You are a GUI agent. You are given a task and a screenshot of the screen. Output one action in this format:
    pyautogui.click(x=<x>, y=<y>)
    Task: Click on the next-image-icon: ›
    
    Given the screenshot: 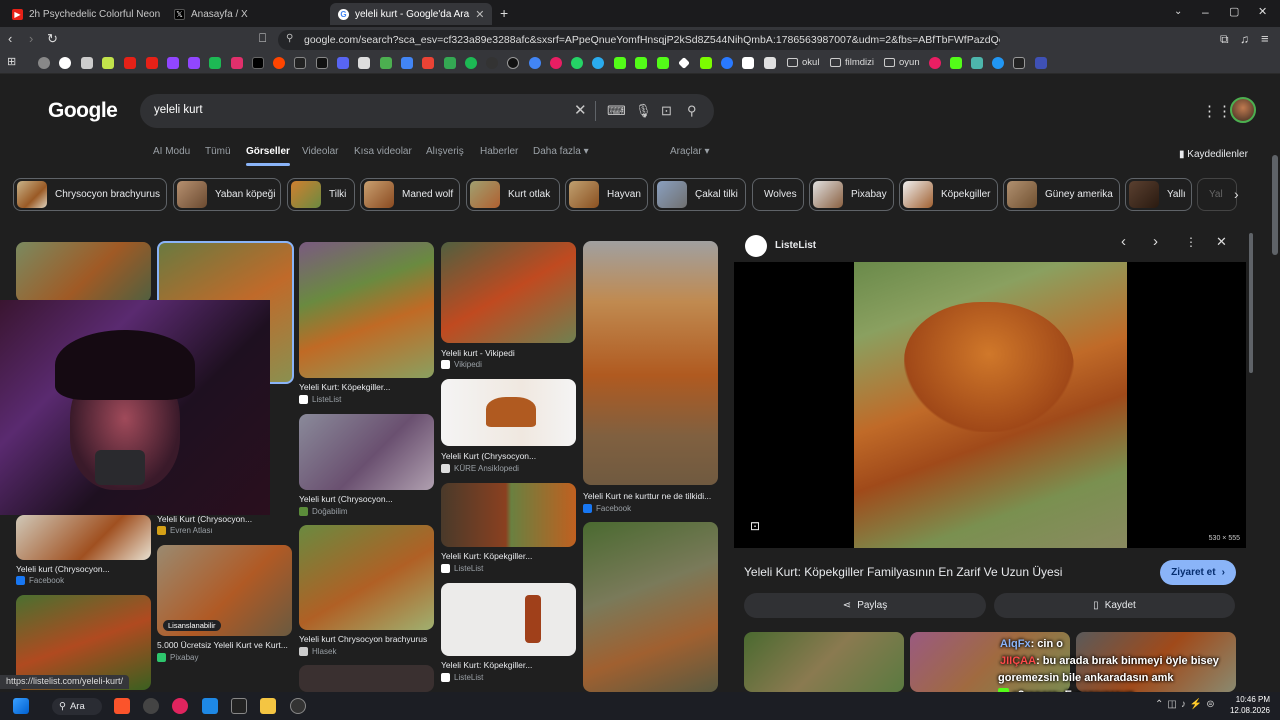 What is the action you would take?
    pyautogui.click(x=1155, y=241)
    